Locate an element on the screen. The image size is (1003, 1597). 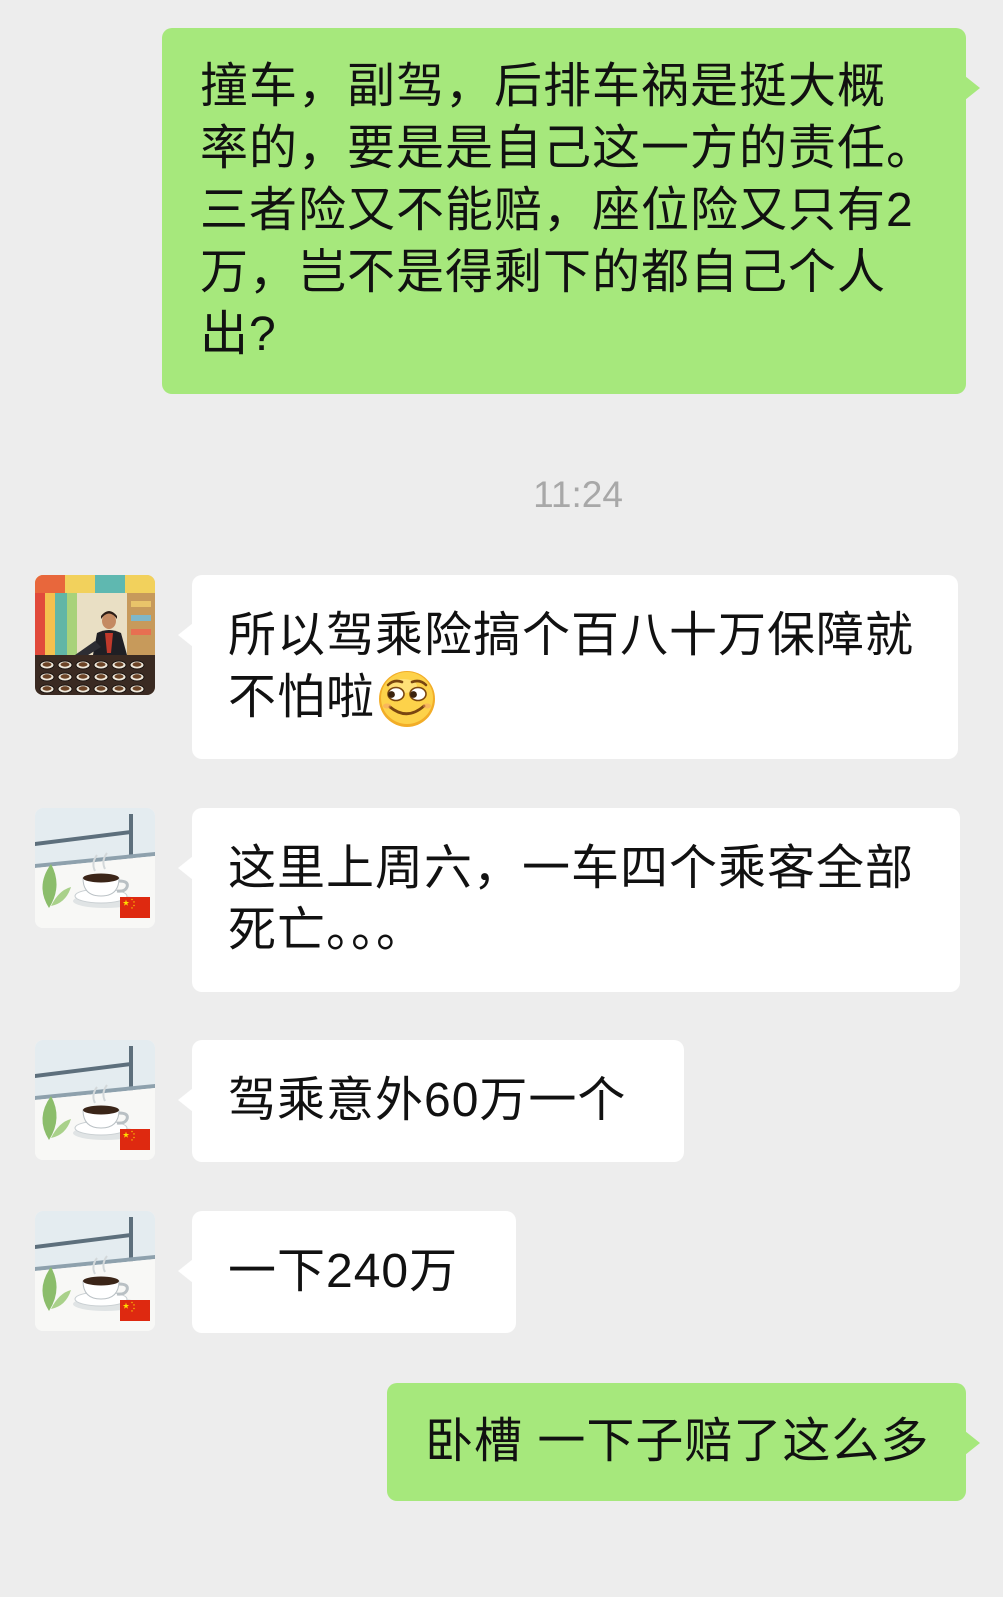
photo-avatar-image is located at coordinates (95, 635).